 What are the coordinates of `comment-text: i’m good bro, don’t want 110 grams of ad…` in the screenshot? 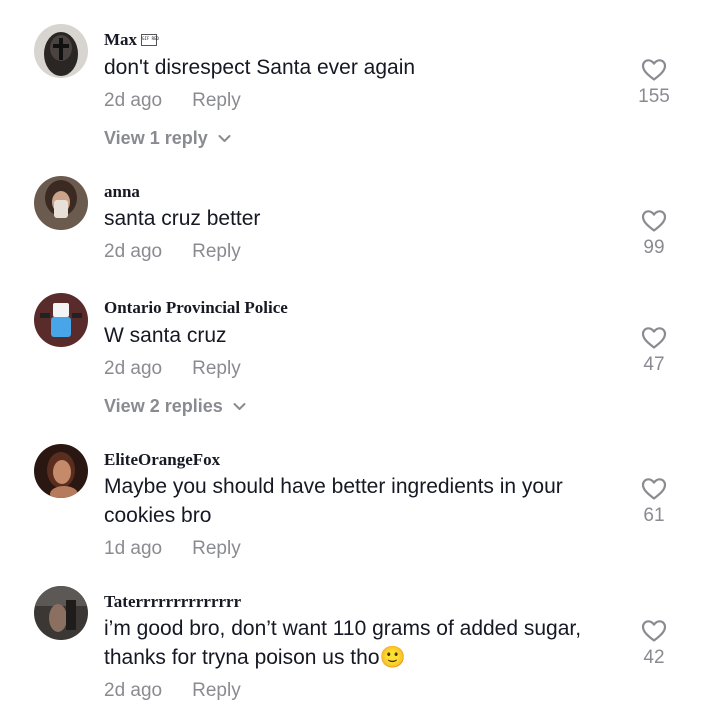 It's located at (343, 643).